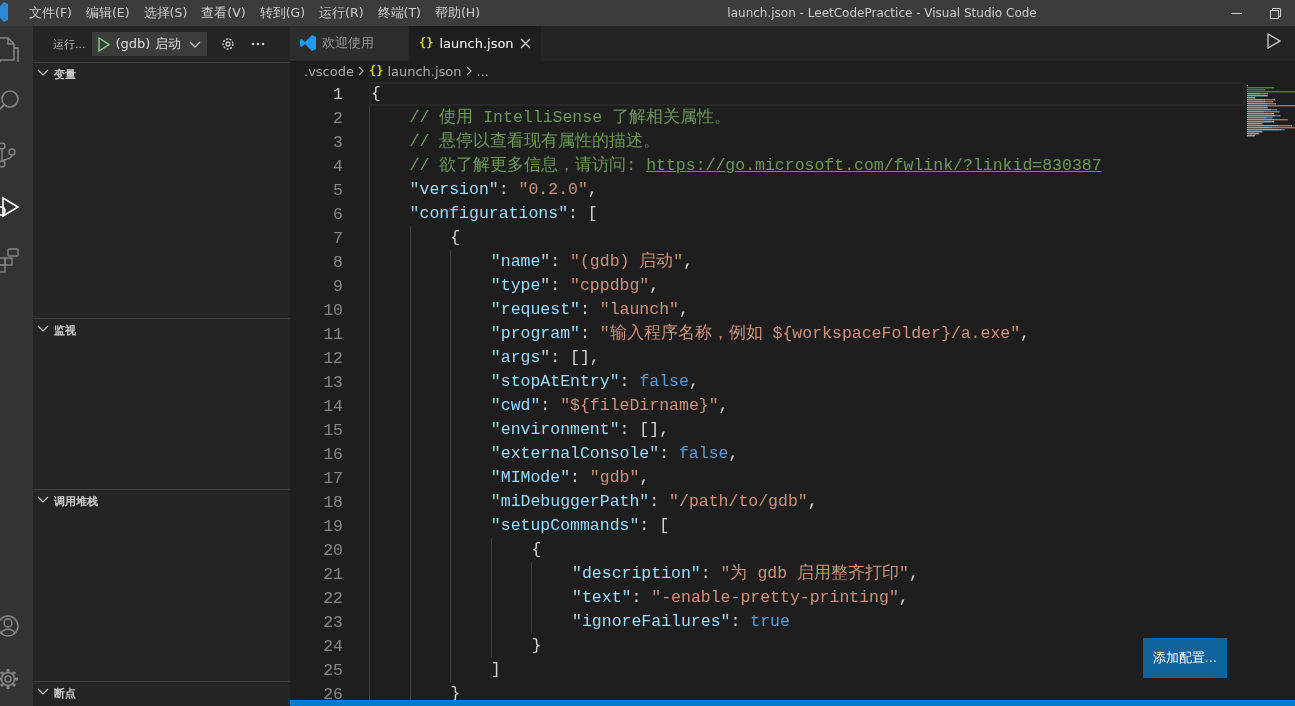 This screenshot has width=1295, height=706. What do you see at coordinates (515, 142) in the screenshot?
I see `code-line: // 悬停以查看现有属性的描述。` at bounding box center [515, 142].